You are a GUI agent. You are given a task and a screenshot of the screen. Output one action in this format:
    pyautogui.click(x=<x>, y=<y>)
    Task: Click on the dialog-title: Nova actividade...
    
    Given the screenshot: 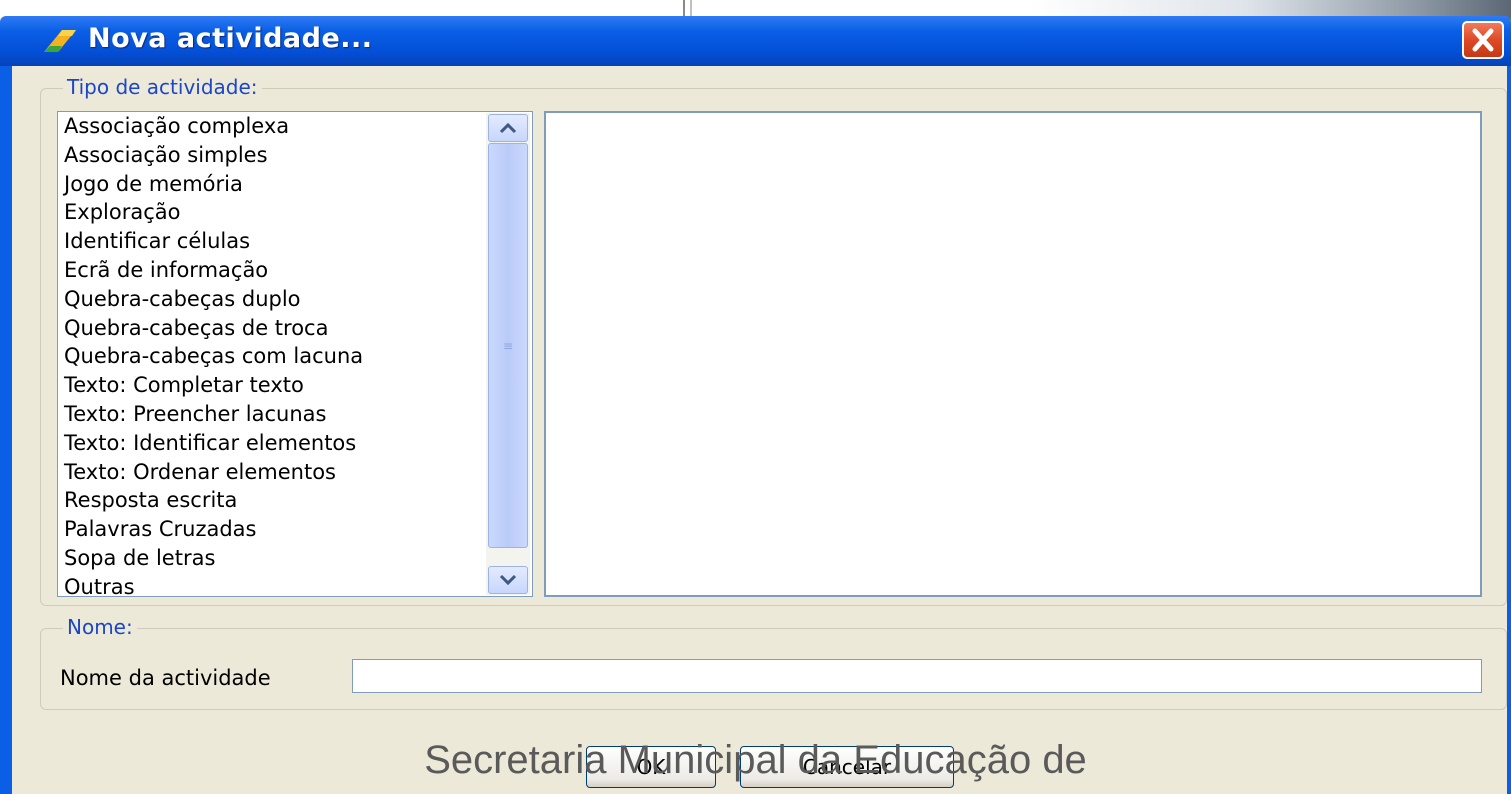 What is the action you would take?
    pyautogui.click(x=230, y=38)
    